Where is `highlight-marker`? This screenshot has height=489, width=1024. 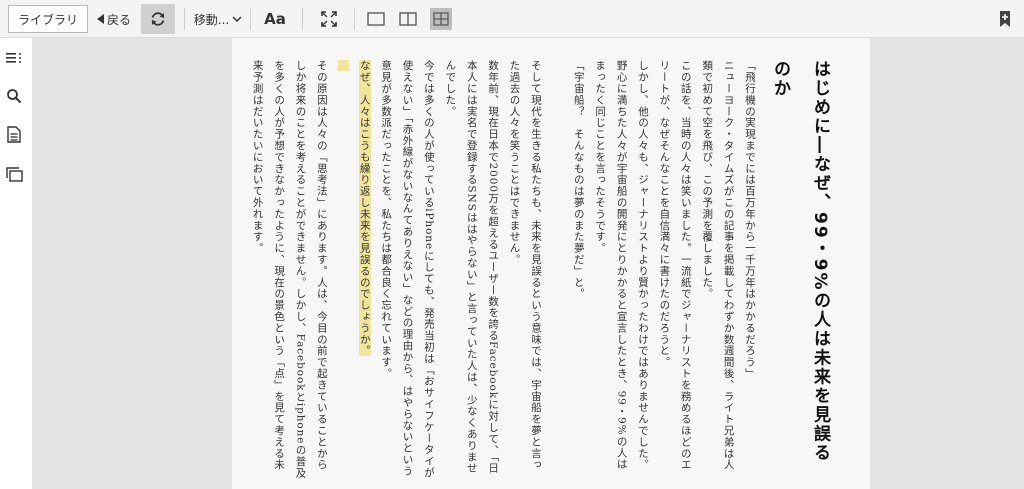
highlight-marker is located at coordinates (343, 65).